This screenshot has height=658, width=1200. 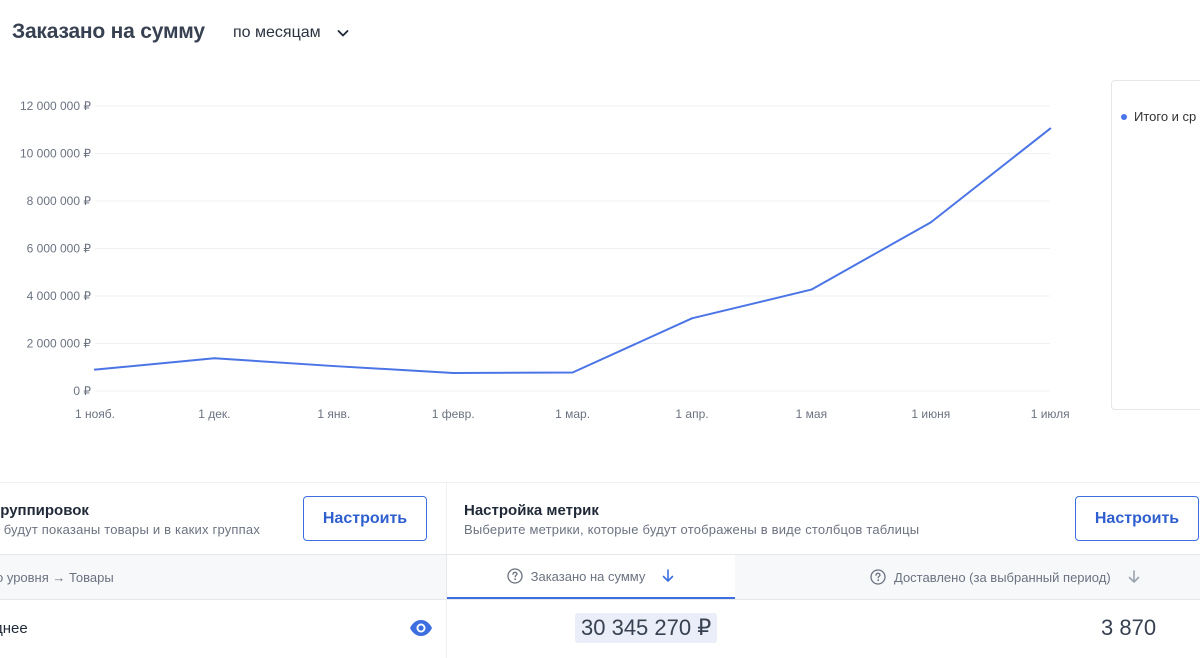 What do you see at coordinates (1137, 518) in the screenshot?
I see `metrics-configure-button: Настроить` at bounding box center [1137, 518].